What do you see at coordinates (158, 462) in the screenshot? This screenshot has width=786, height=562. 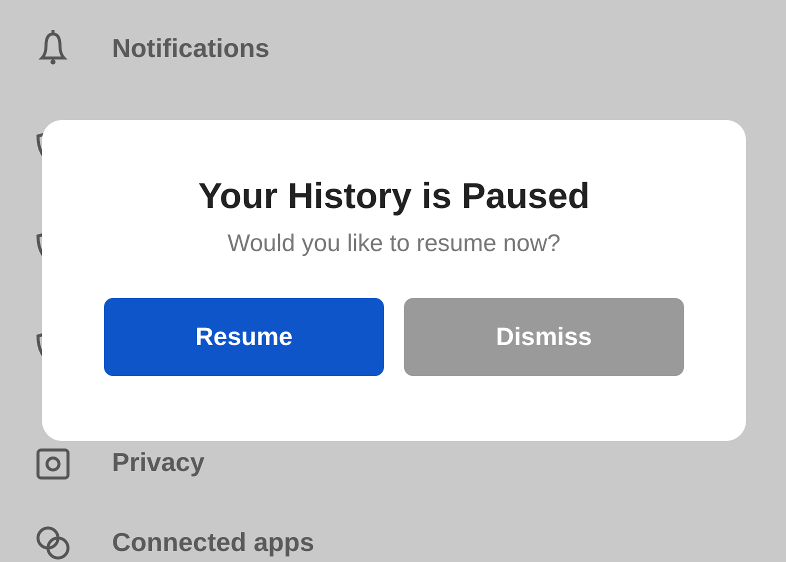 I see `settings-item-label: Privacy` at bounding box center [158, 462].